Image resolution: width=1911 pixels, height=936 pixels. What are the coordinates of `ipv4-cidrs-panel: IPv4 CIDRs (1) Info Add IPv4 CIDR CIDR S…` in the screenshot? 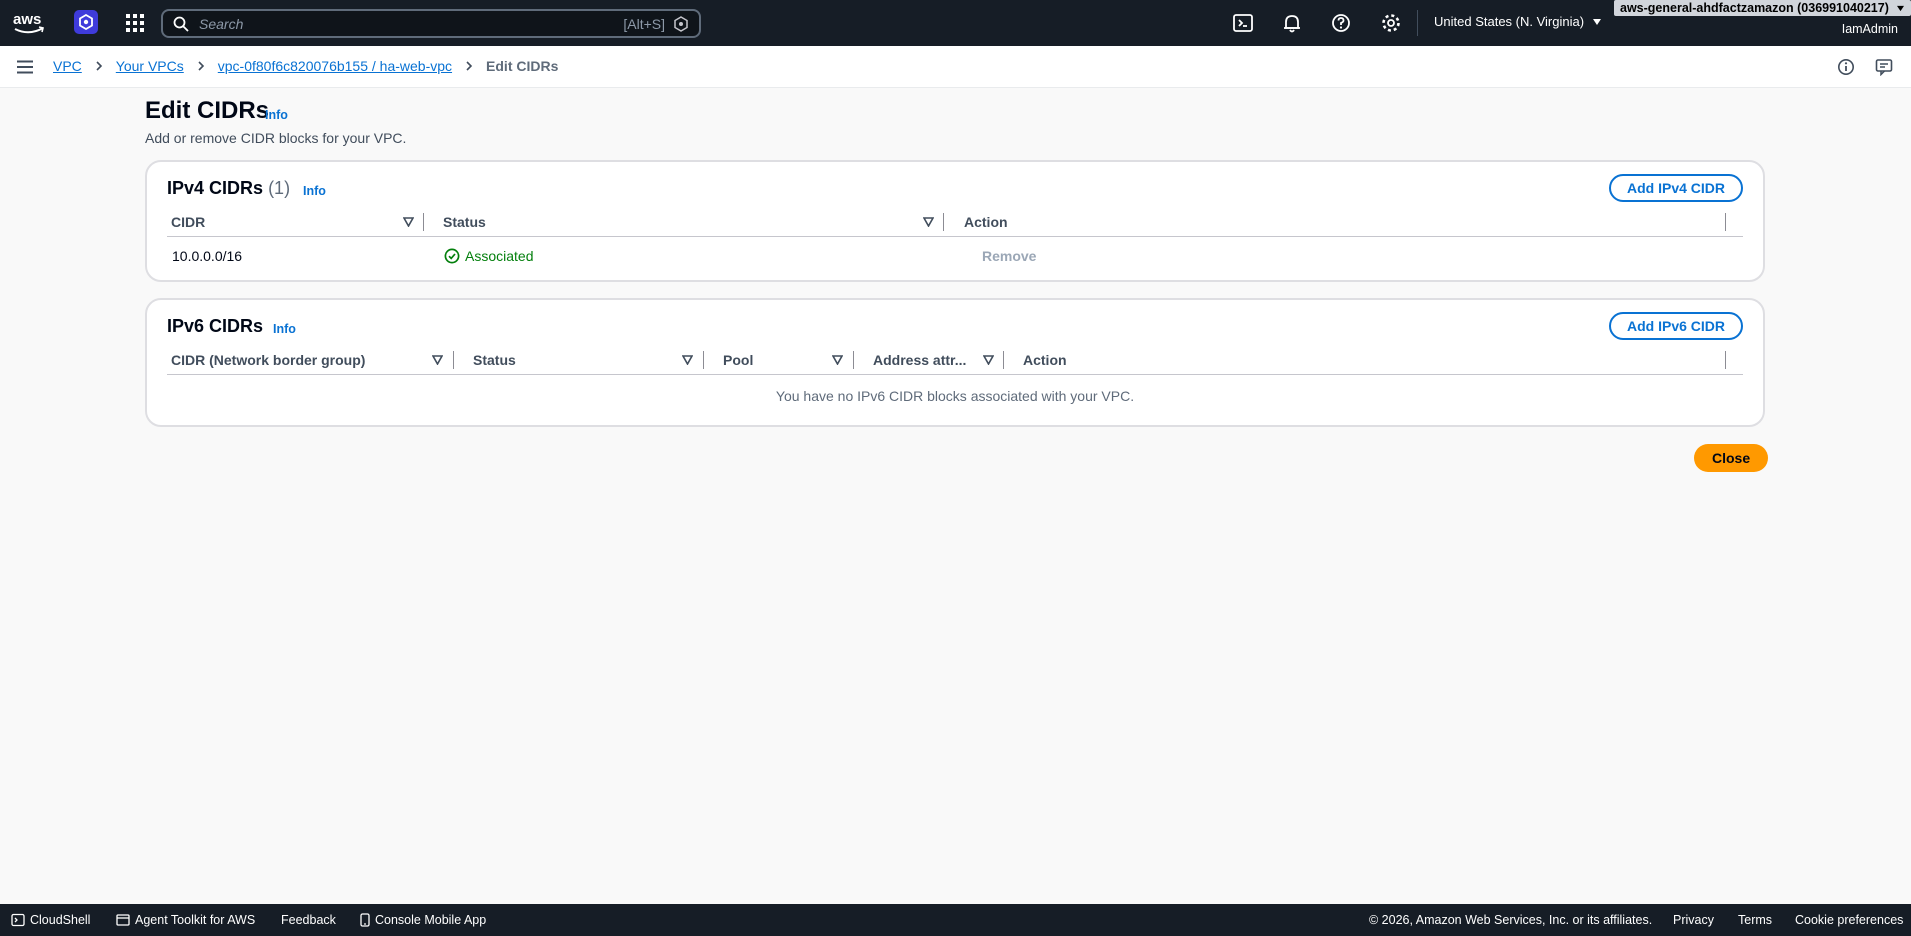 It's located at (955, 221).